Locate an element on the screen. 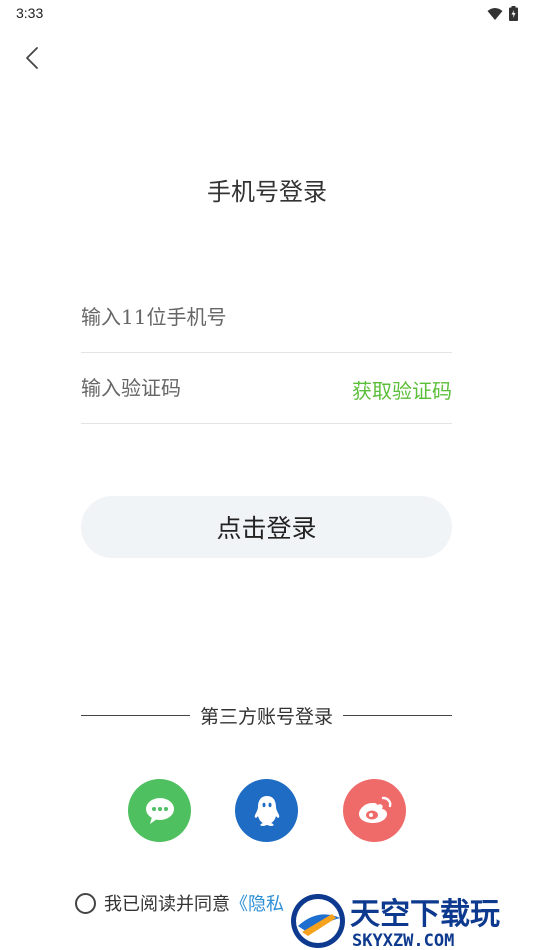  agreement-row: 我已阅读并同意 《隐私 is located at coordinates (179, 903).